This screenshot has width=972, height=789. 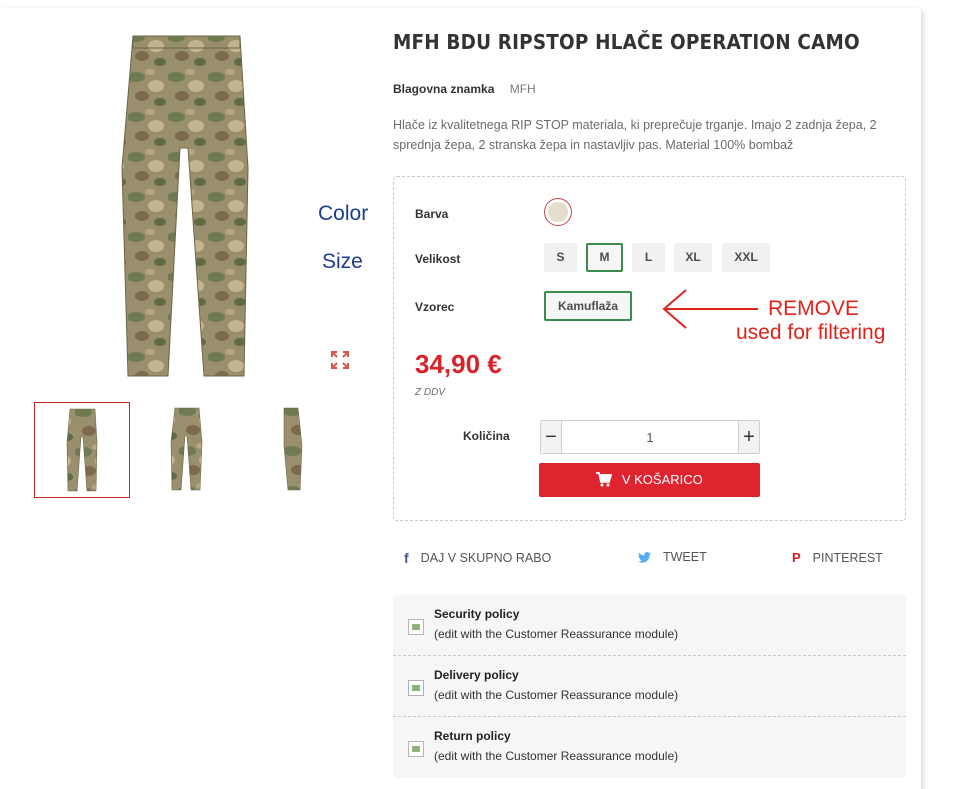 I want to click on share-pinterest-label: PINTEREST, so click(x=847, y=557).